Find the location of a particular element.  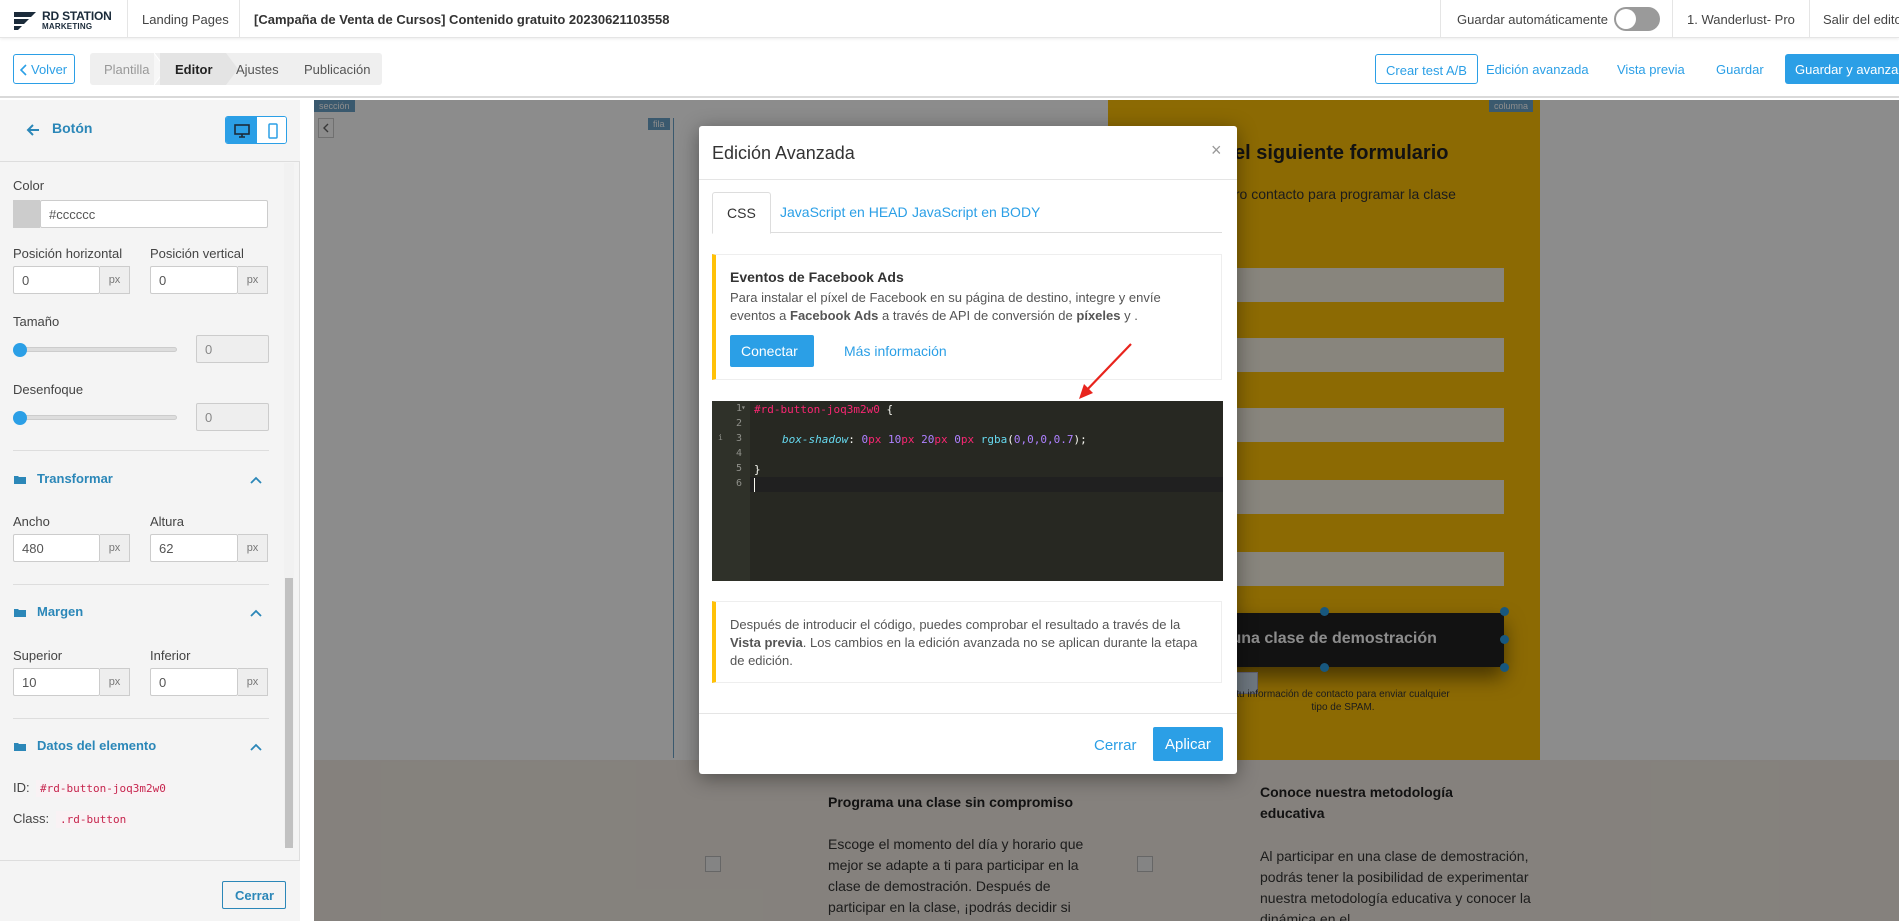

device-switch is located at coordinates (256, 130).